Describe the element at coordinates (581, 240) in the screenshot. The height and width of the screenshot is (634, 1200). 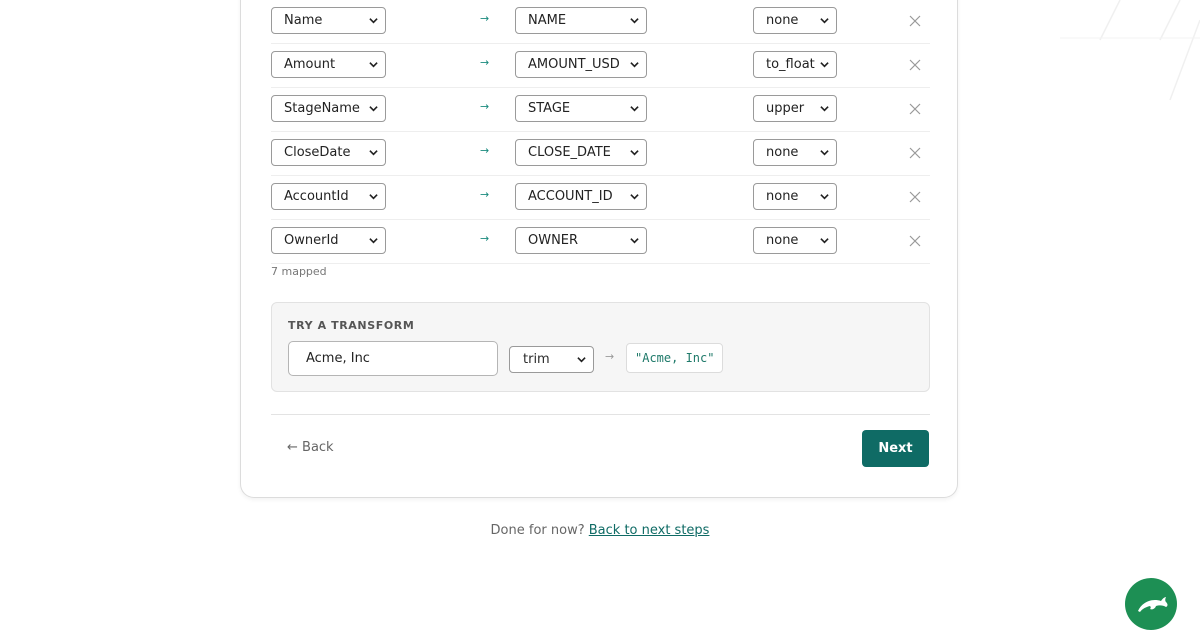
I see `target-field-select: OWNER` at that location.